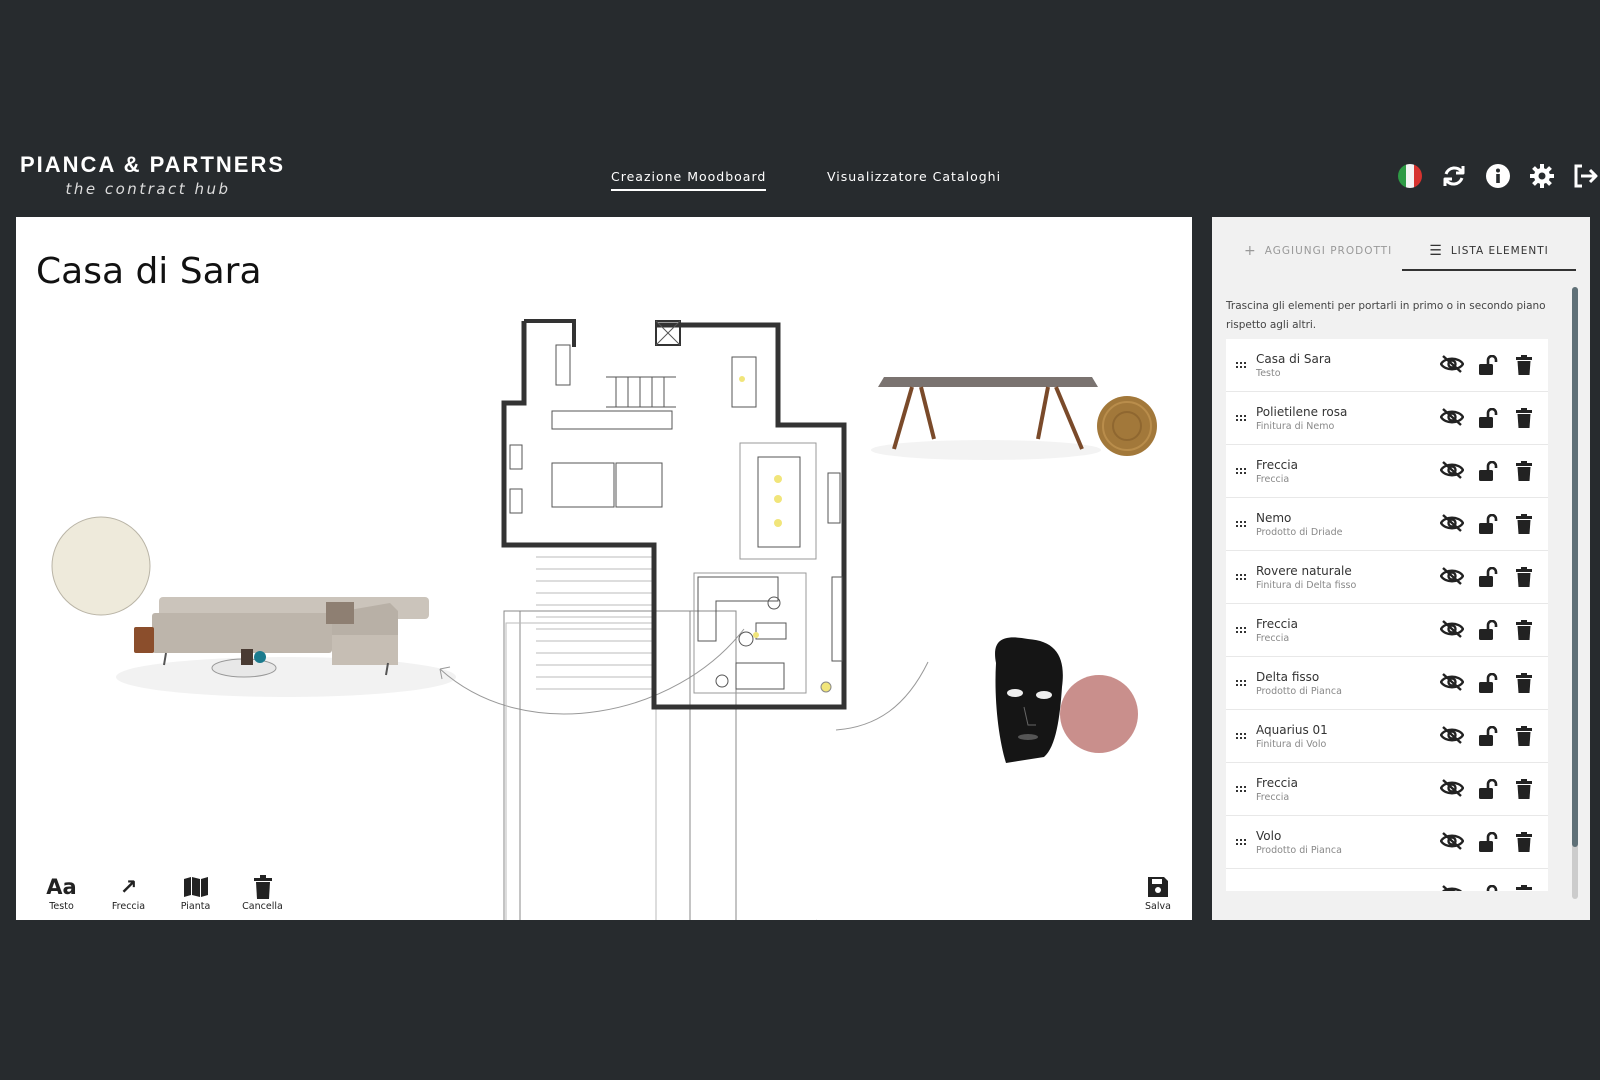  Describe the element at coordinates (101, 566) in the screenshot. I see `fabric-swatch` at that location.